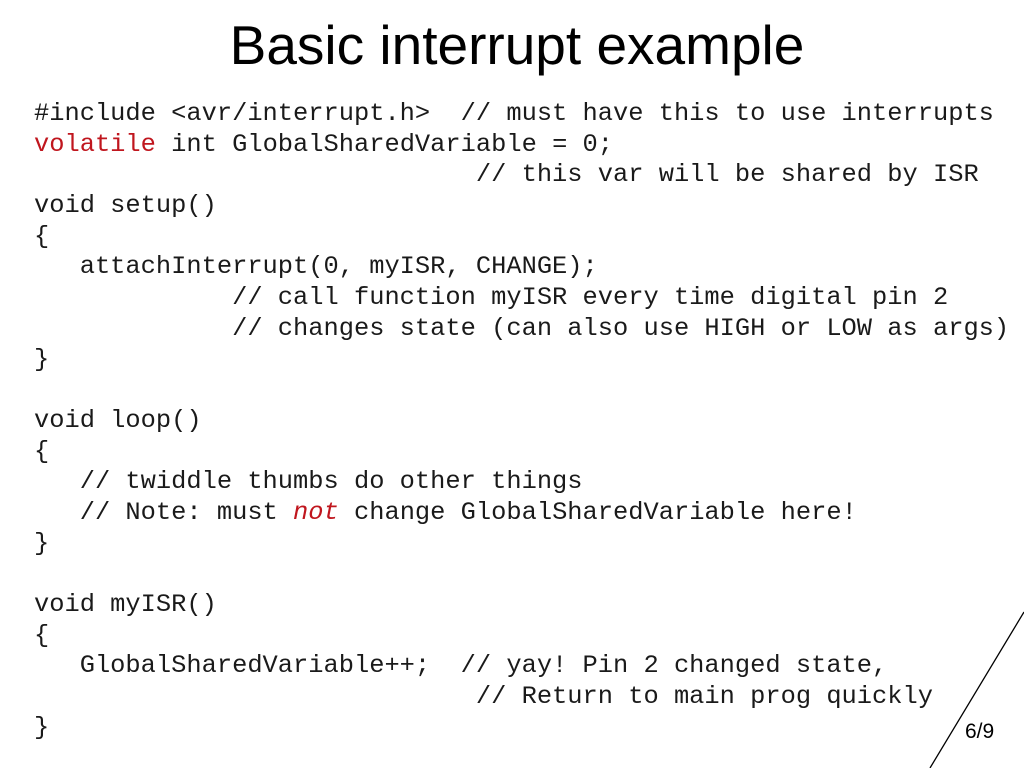 The width and height of the screenshot is (1024, 768). I want to click on diagonal-line, so click(976, 689).